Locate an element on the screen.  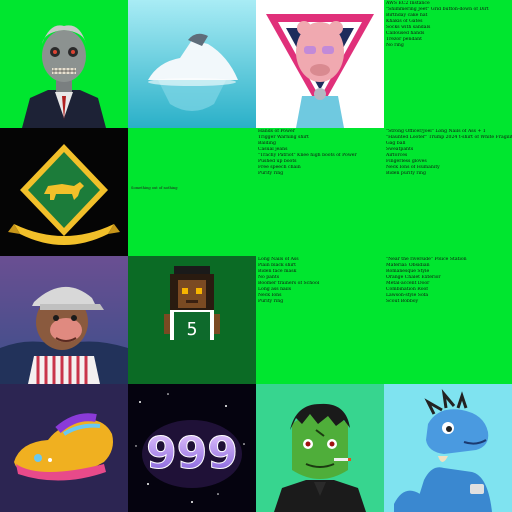
tile-iceberg is located at coordinates (192, 64).